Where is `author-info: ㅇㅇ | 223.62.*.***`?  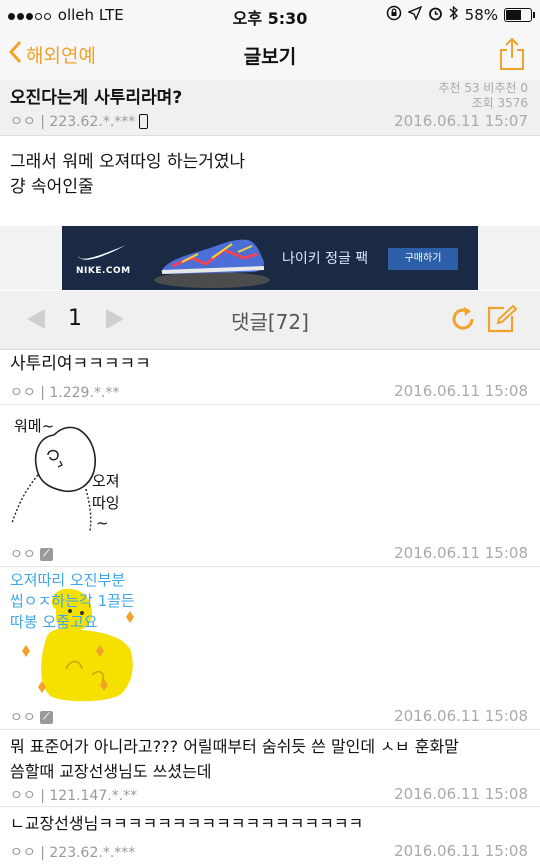 author-info: ㅇㅇ | 223.62.*.*** is located at coordinates (73, 122).